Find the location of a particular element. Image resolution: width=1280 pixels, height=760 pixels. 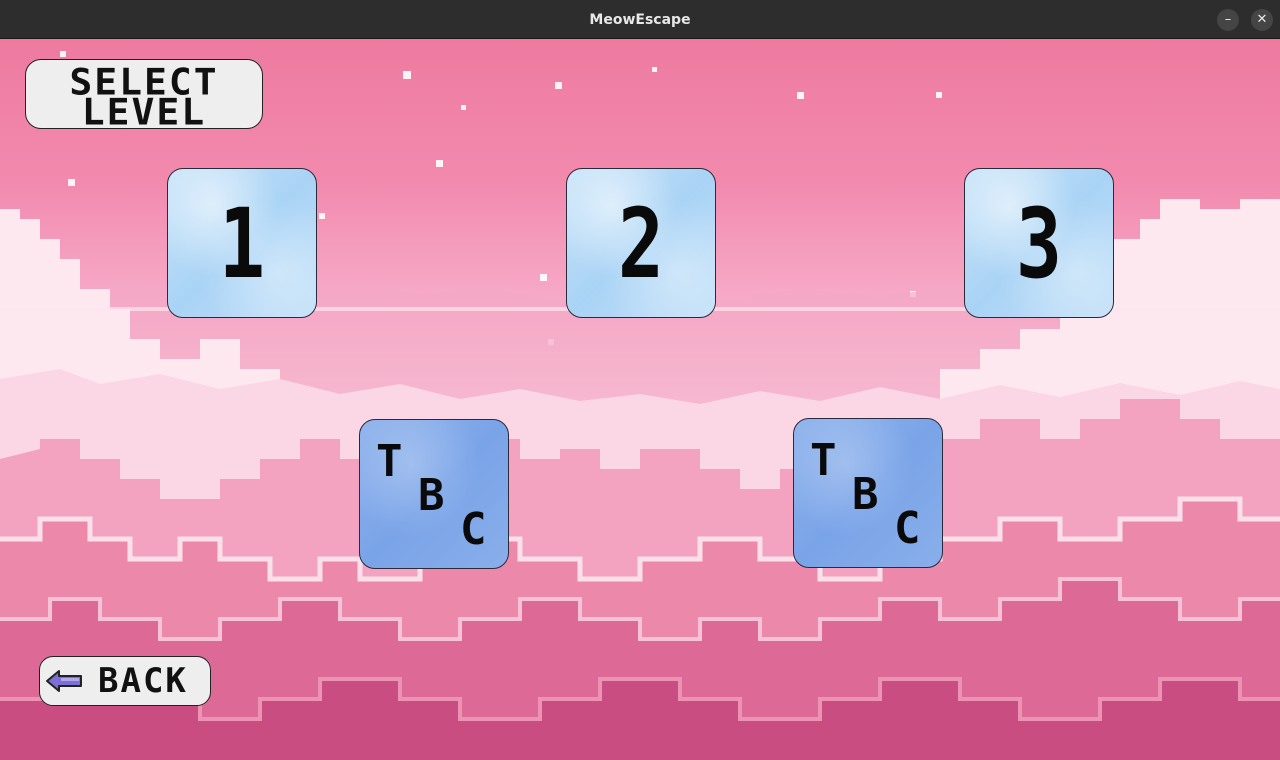

level-number: 3 is located at coordinates (1039, 244).